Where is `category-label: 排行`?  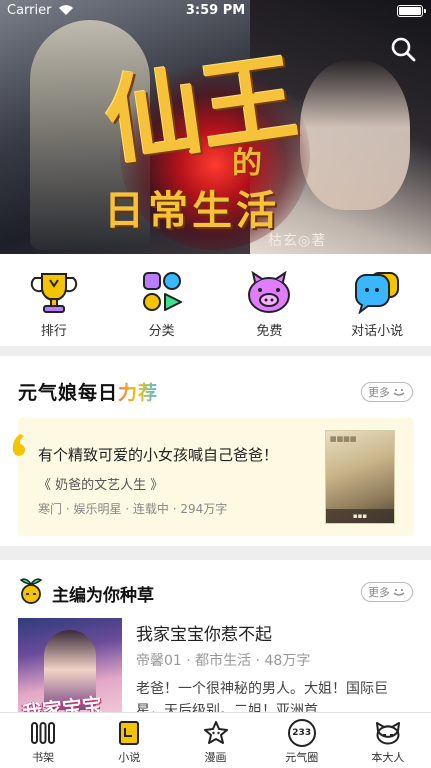 category-label: 排行 is located at coordinates (53, 331).